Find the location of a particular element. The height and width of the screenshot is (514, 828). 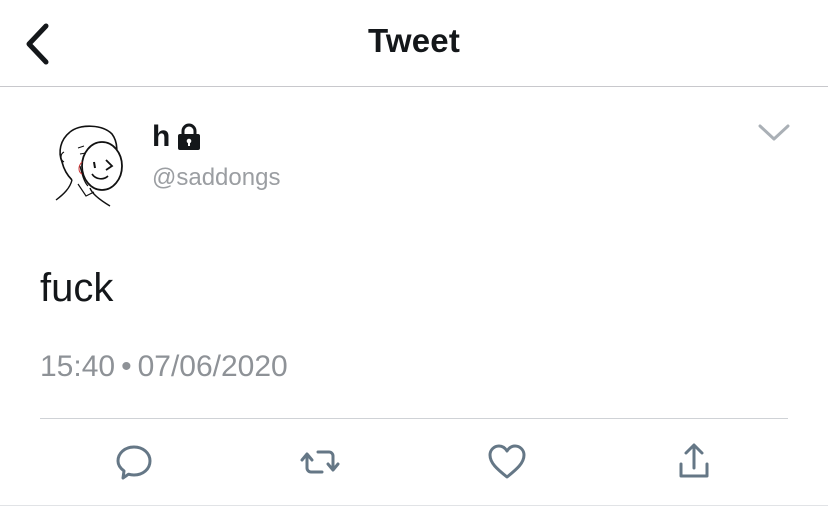

like-button is located at coordinates (507, 462).